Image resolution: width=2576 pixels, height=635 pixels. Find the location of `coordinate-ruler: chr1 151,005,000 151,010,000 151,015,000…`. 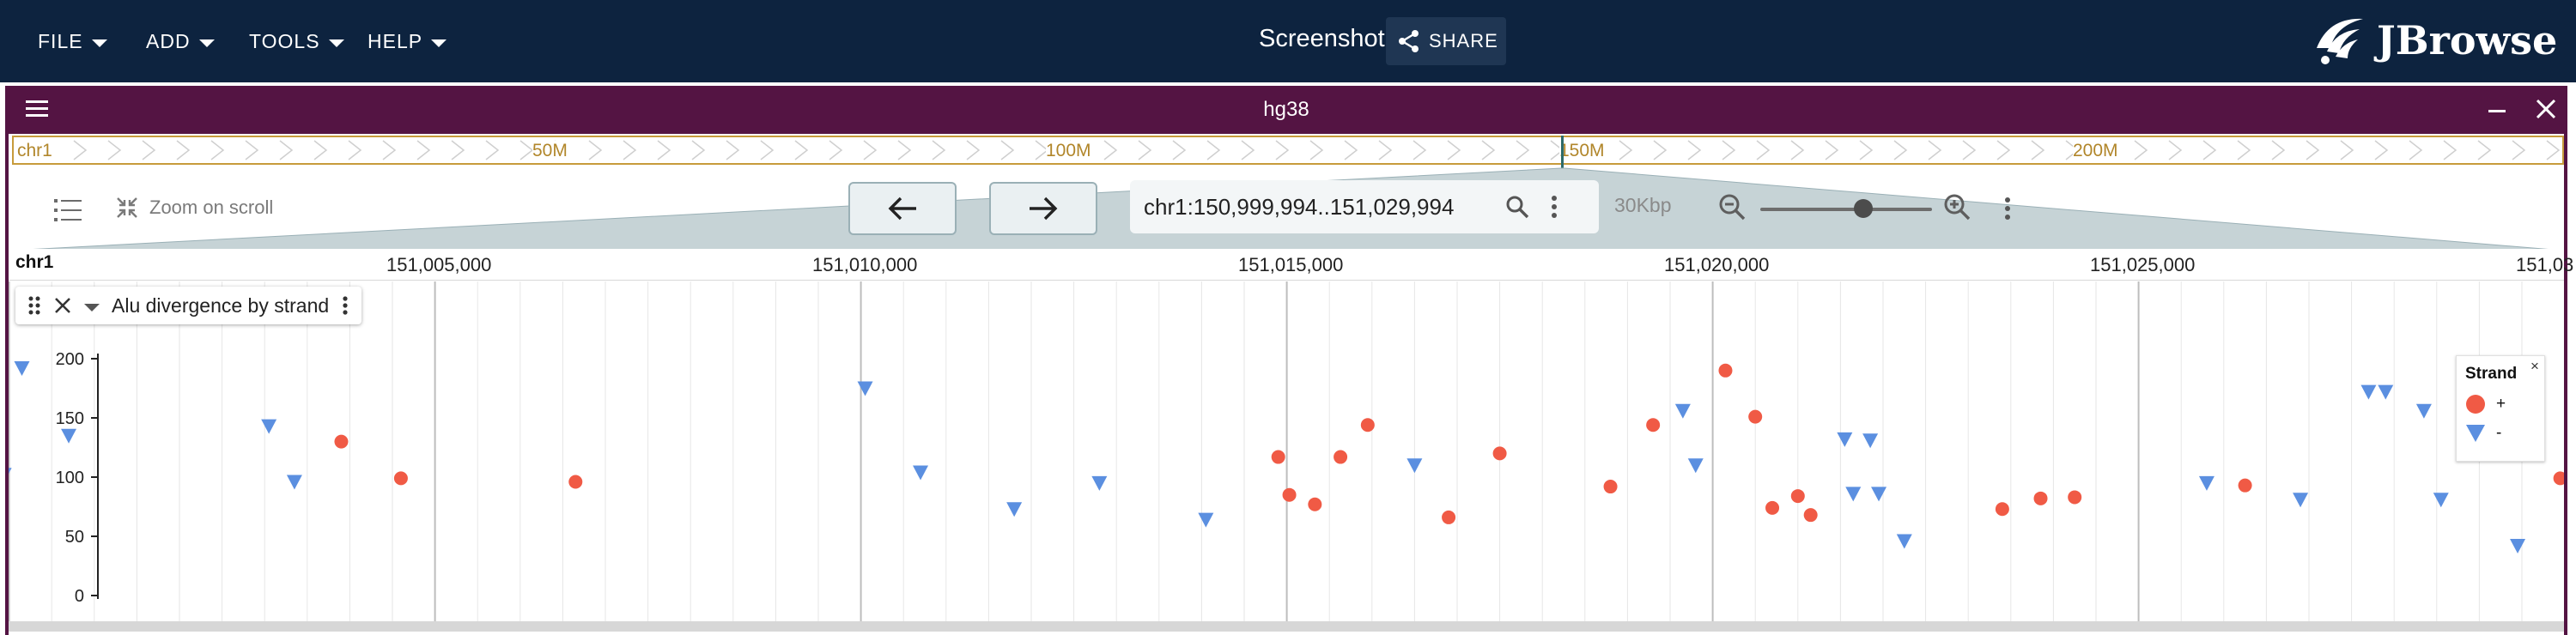

coordinate-ruler: chr1 151,005,000 151,010,000 151,015,000… is located at coordinates (1291, 265).